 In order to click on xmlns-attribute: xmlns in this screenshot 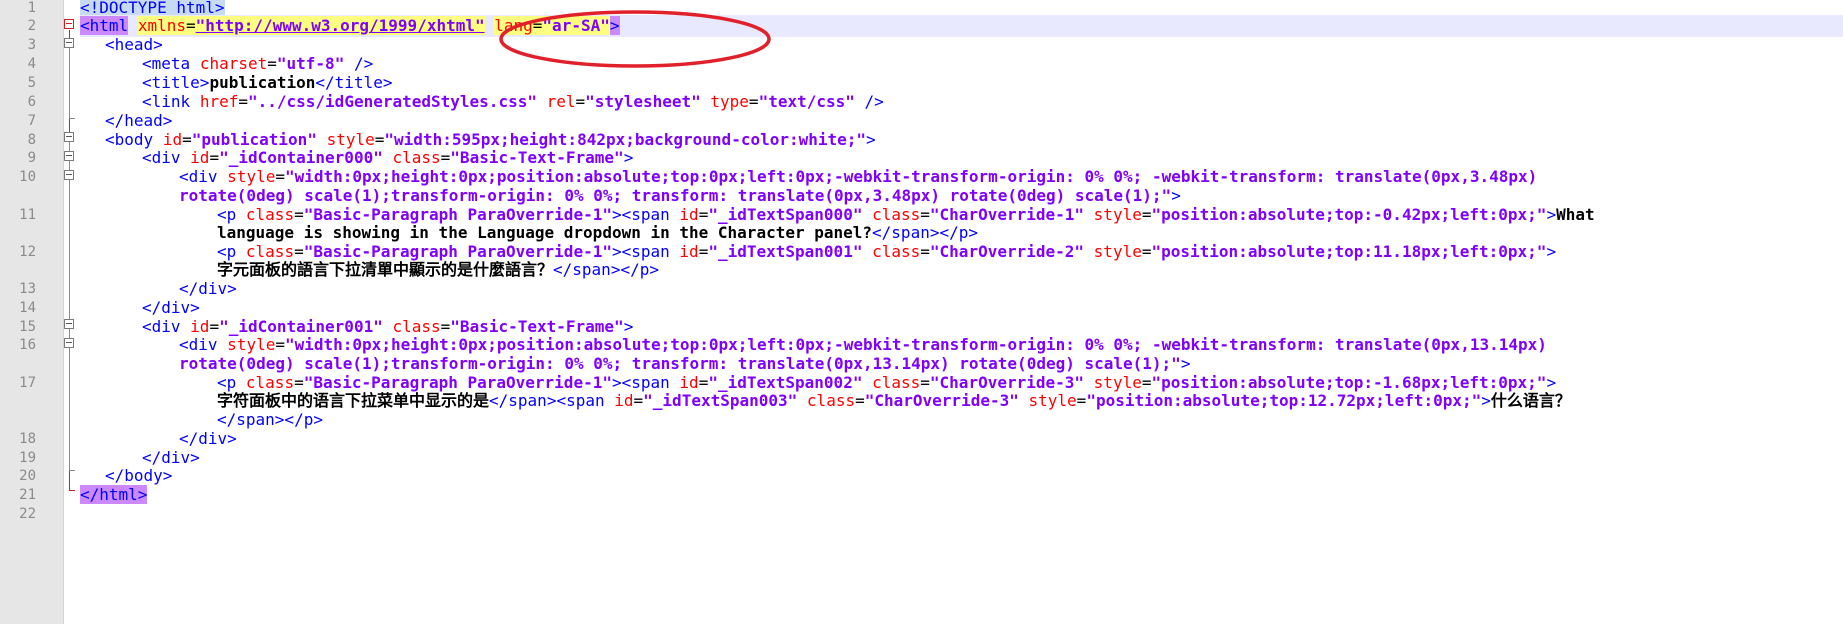, I will do `click(161, 25)`.